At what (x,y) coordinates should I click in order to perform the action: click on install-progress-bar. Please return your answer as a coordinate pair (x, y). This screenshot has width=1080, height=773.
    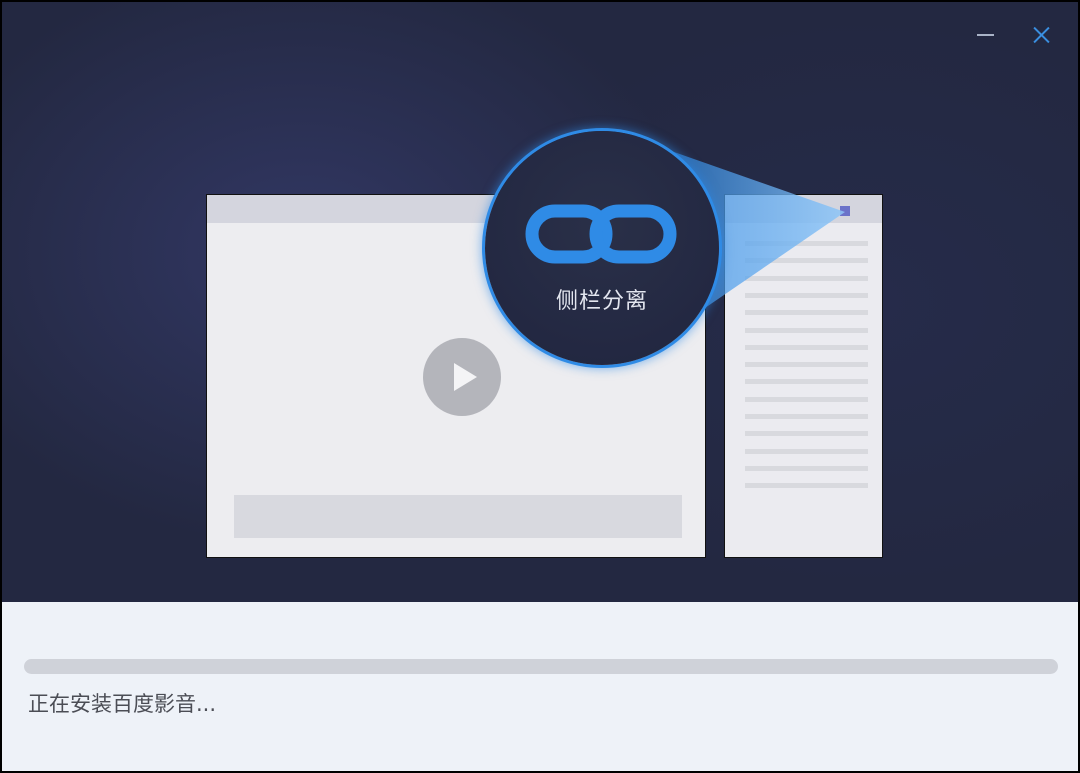
    Looking at the image, I should click on (541, 666).